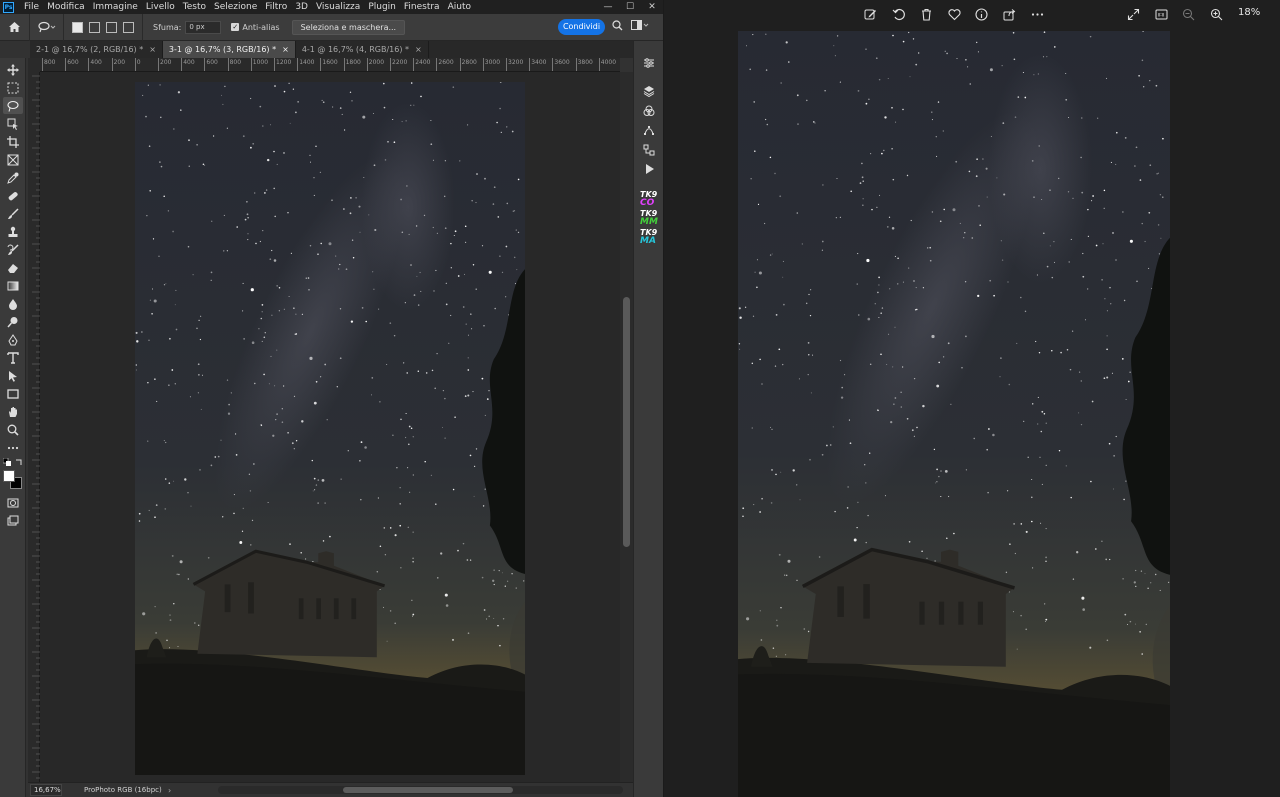 The height and width of the screenshot is (797, 1280). I want to click on layers-panel-button, so click(649, 91).